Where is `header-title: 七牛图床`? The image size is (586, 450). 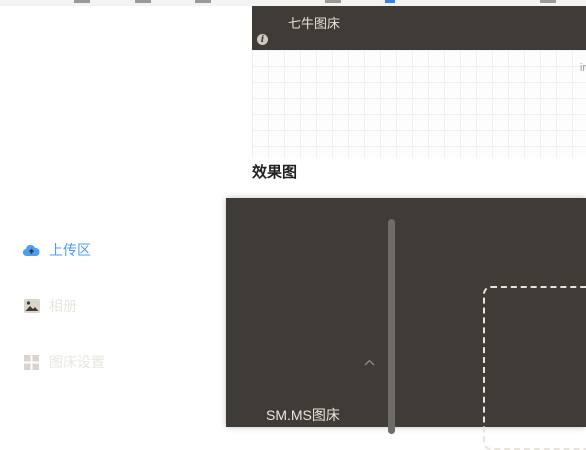 header-title: 七牛图床 is located at coordinates (314, 23).